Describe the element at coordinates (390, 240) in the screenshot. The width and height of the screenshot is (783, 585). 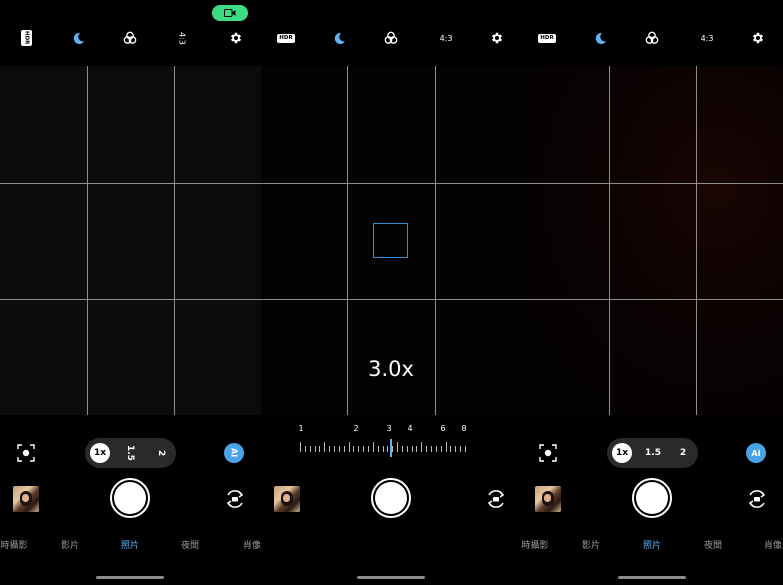
I see `focus-box` at that location.